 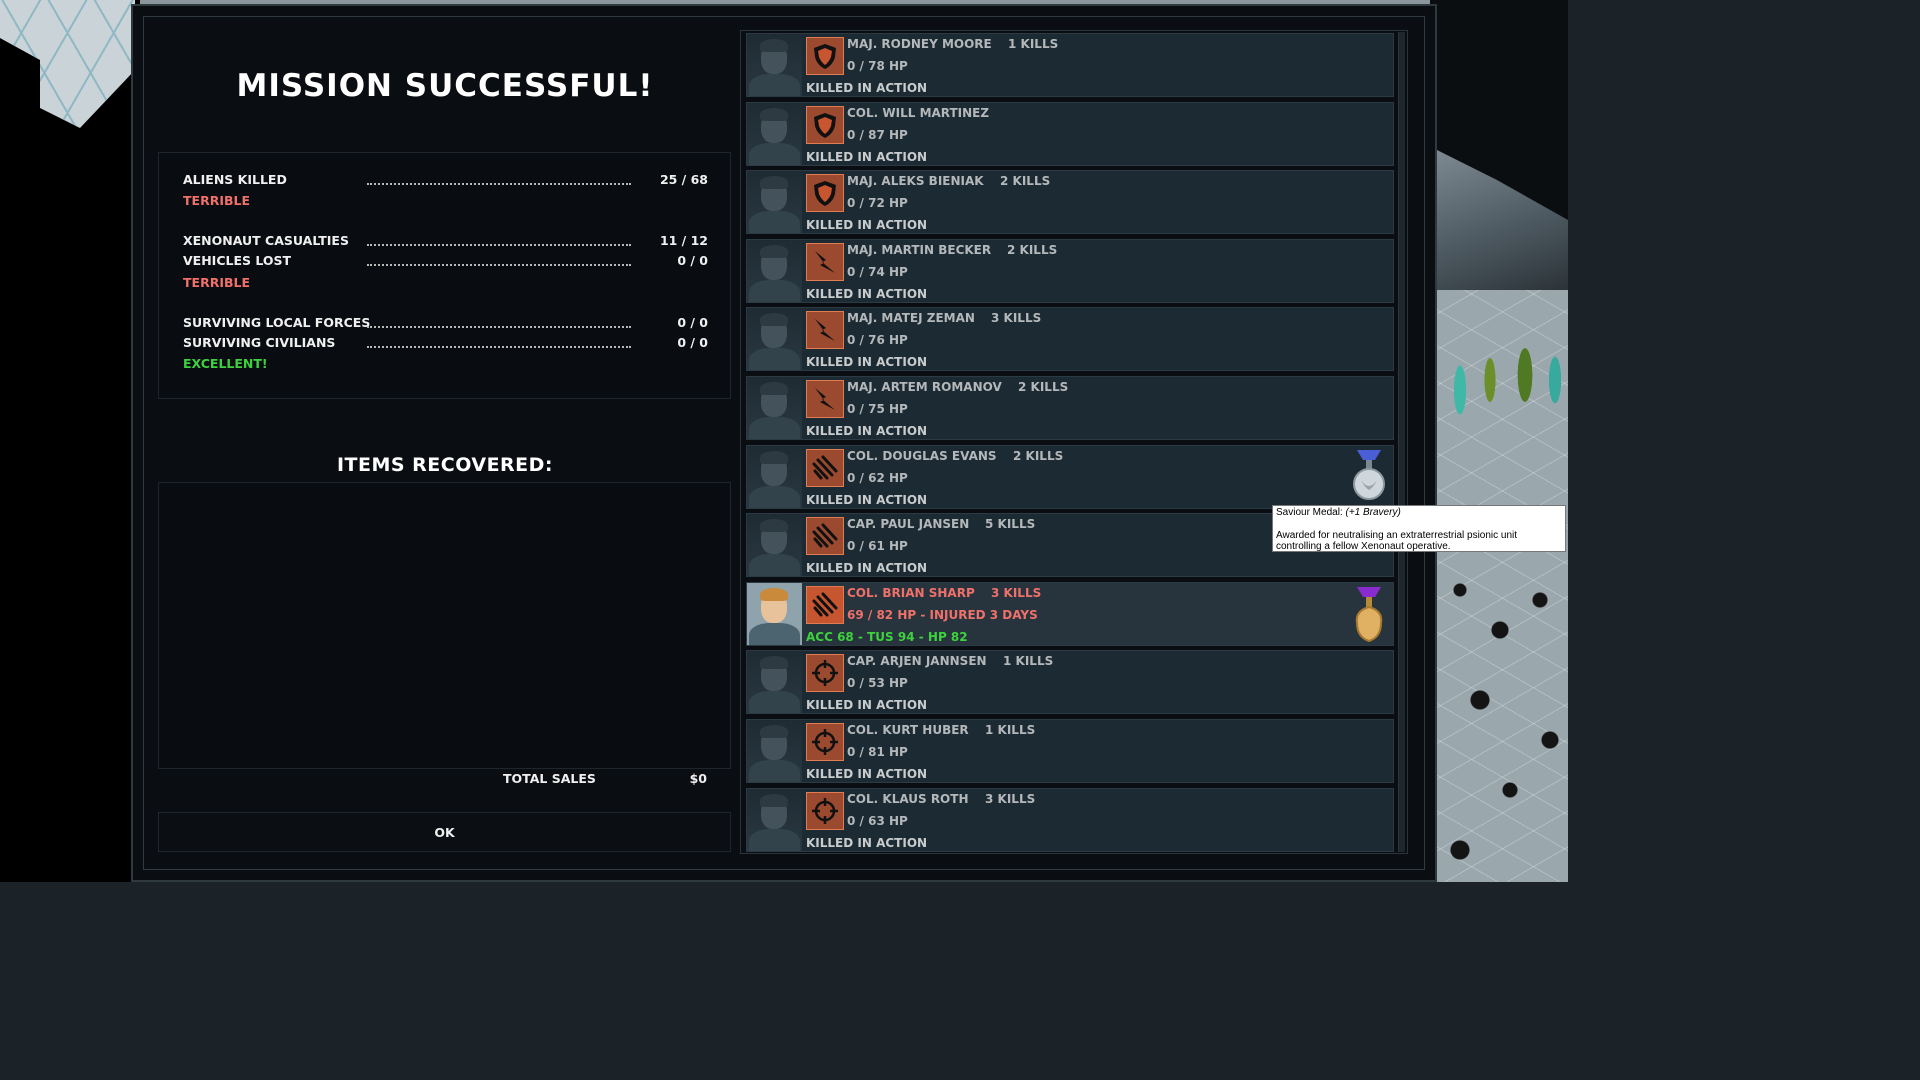 What do you see at coordinates (235, 179) in the screenshot?
I see `stat-label: ALIENS KILLED` at bounding box center [235, 179].